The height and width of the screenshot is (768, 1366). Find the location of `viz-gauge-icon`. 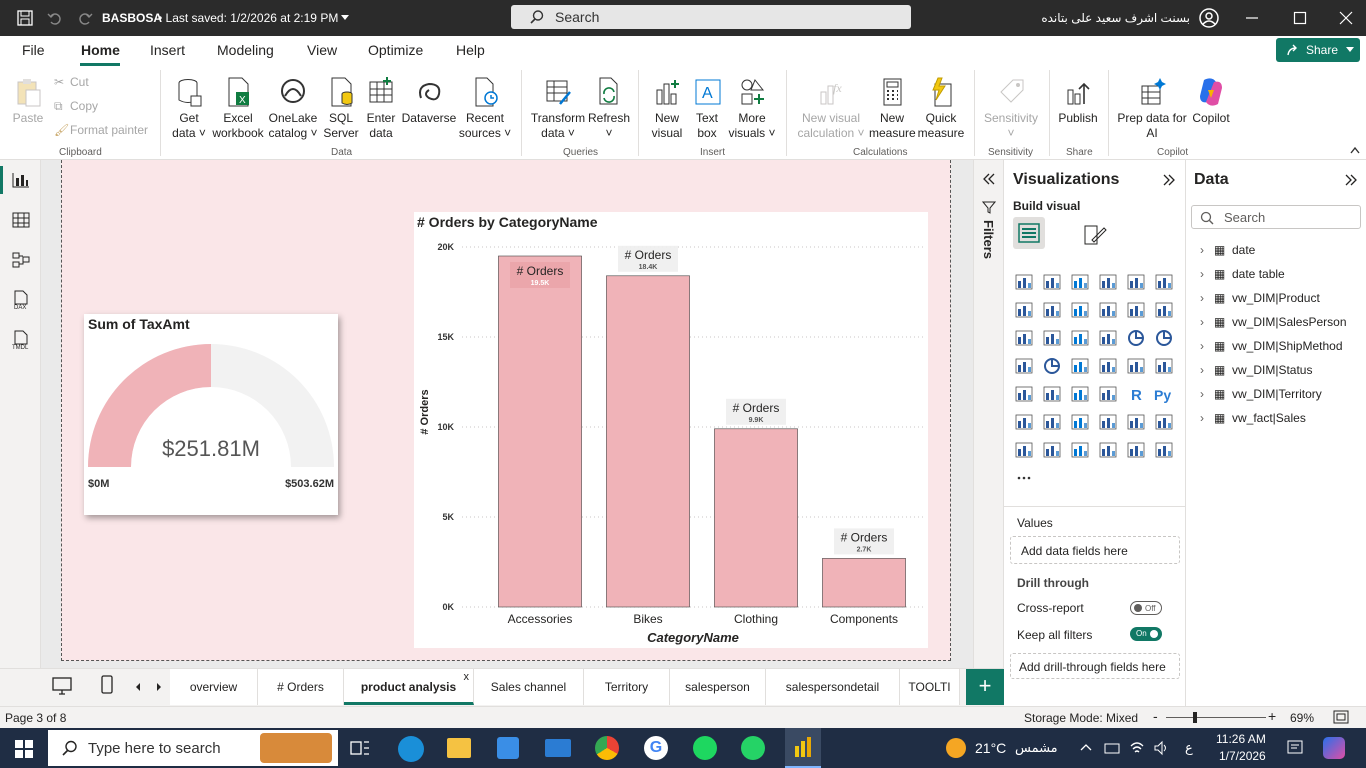

viz-gauge-icon is located at coordinates (1136, 366).